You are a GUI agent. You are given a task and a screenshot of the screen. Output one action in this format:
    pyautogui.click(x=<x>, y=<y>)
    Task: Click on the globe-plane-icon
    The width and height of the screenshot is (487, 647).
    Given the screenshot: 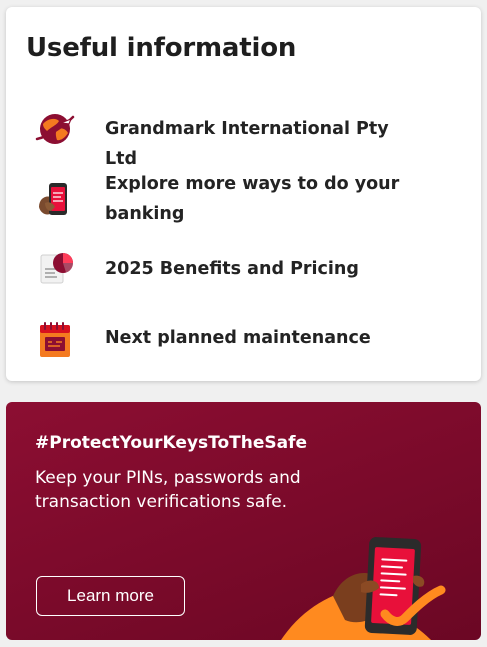 What is the action you would take?
    pyautogui.click(x=55, y=129)
    